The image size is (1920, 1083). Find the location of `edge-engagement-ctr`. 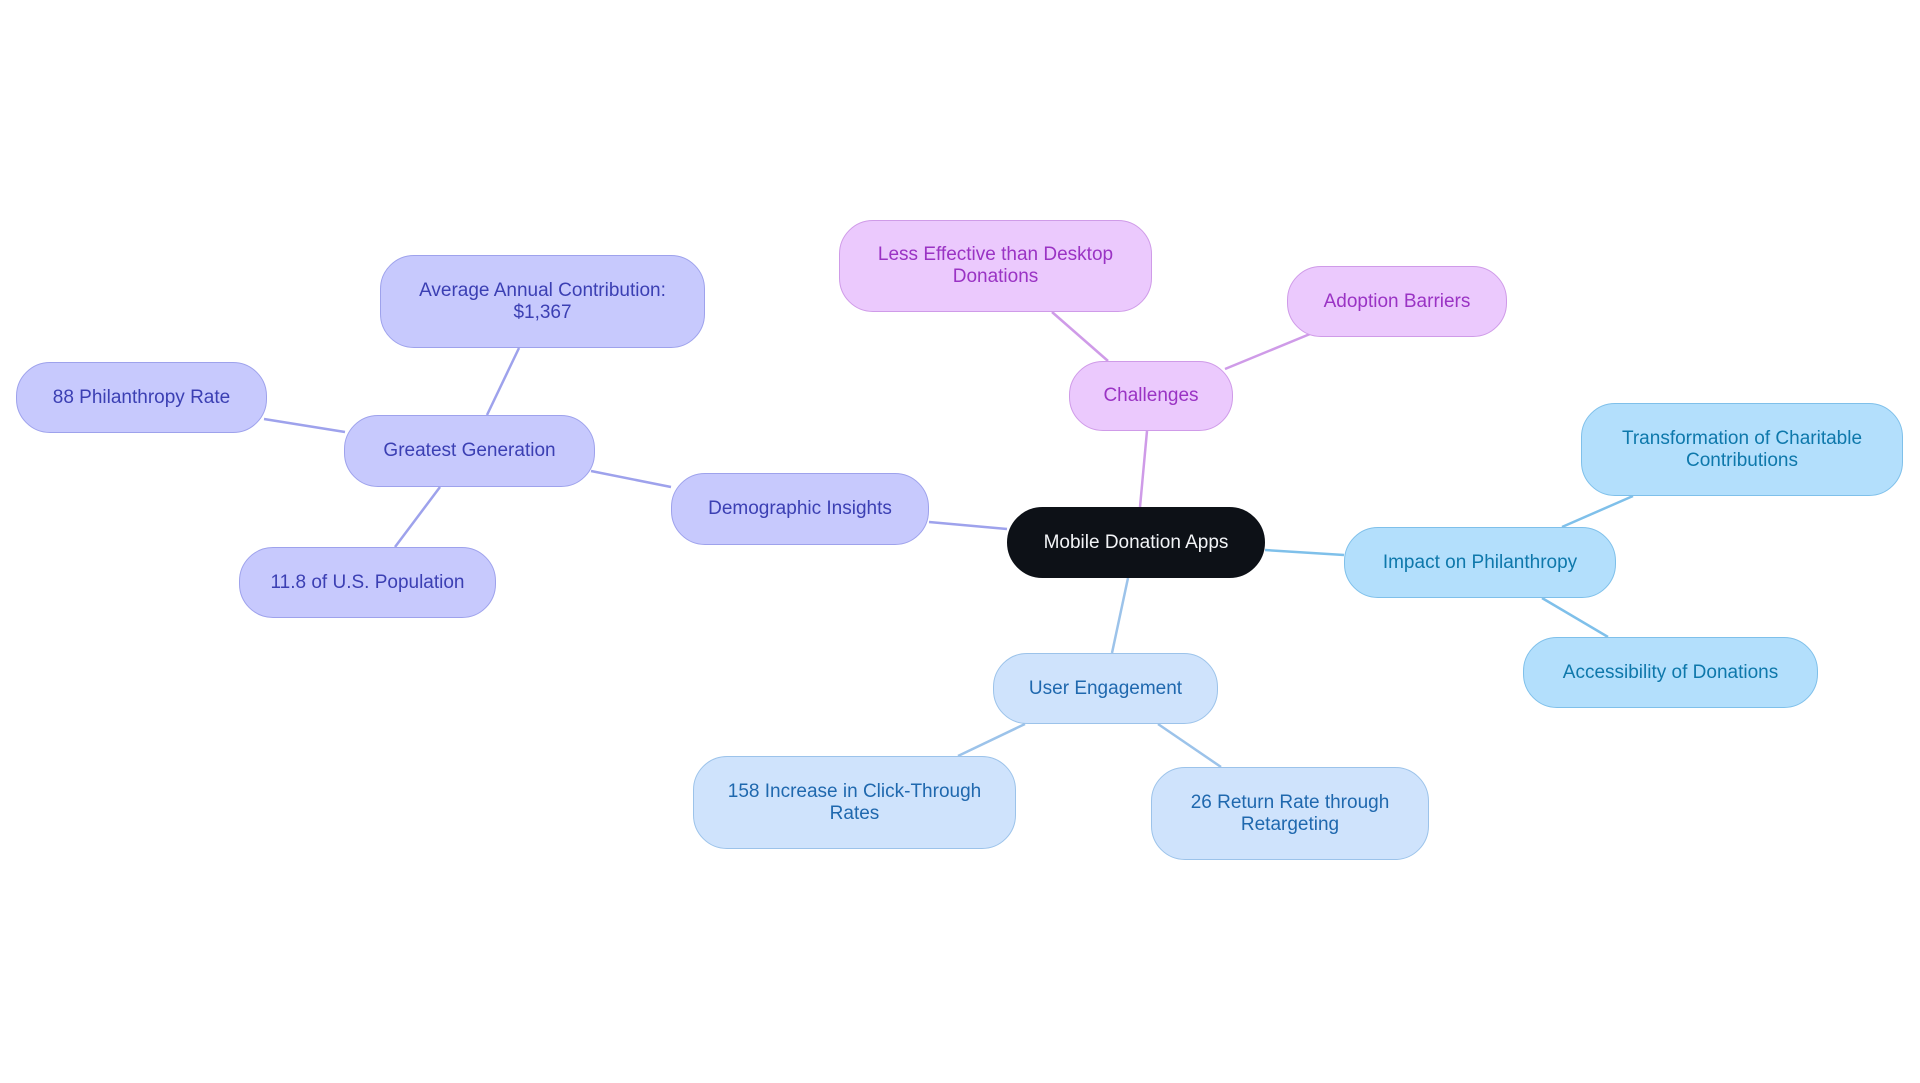

edge-engagement-ctr is located at coordinates (991, 740).